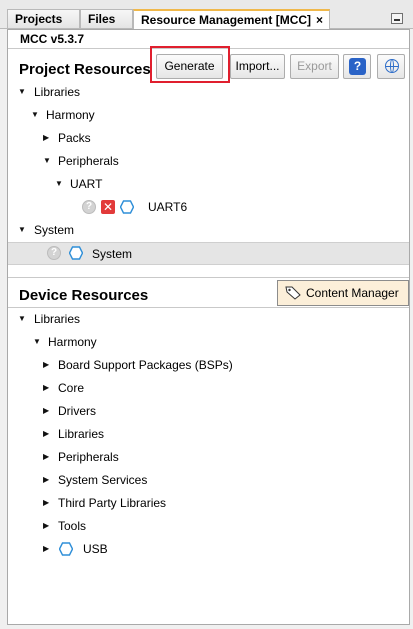 The height and width of the screenshot is (629, 413). I want to click on export-button: Export, so click(314, 66).